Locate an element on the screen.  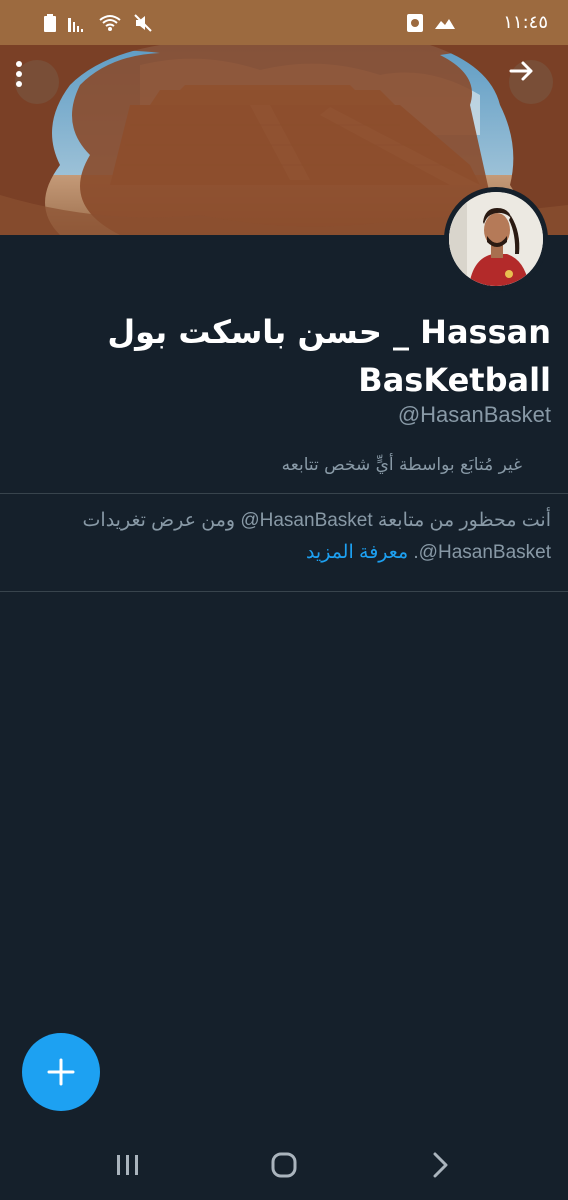
recents-button is located at coordinates (128, 1165).